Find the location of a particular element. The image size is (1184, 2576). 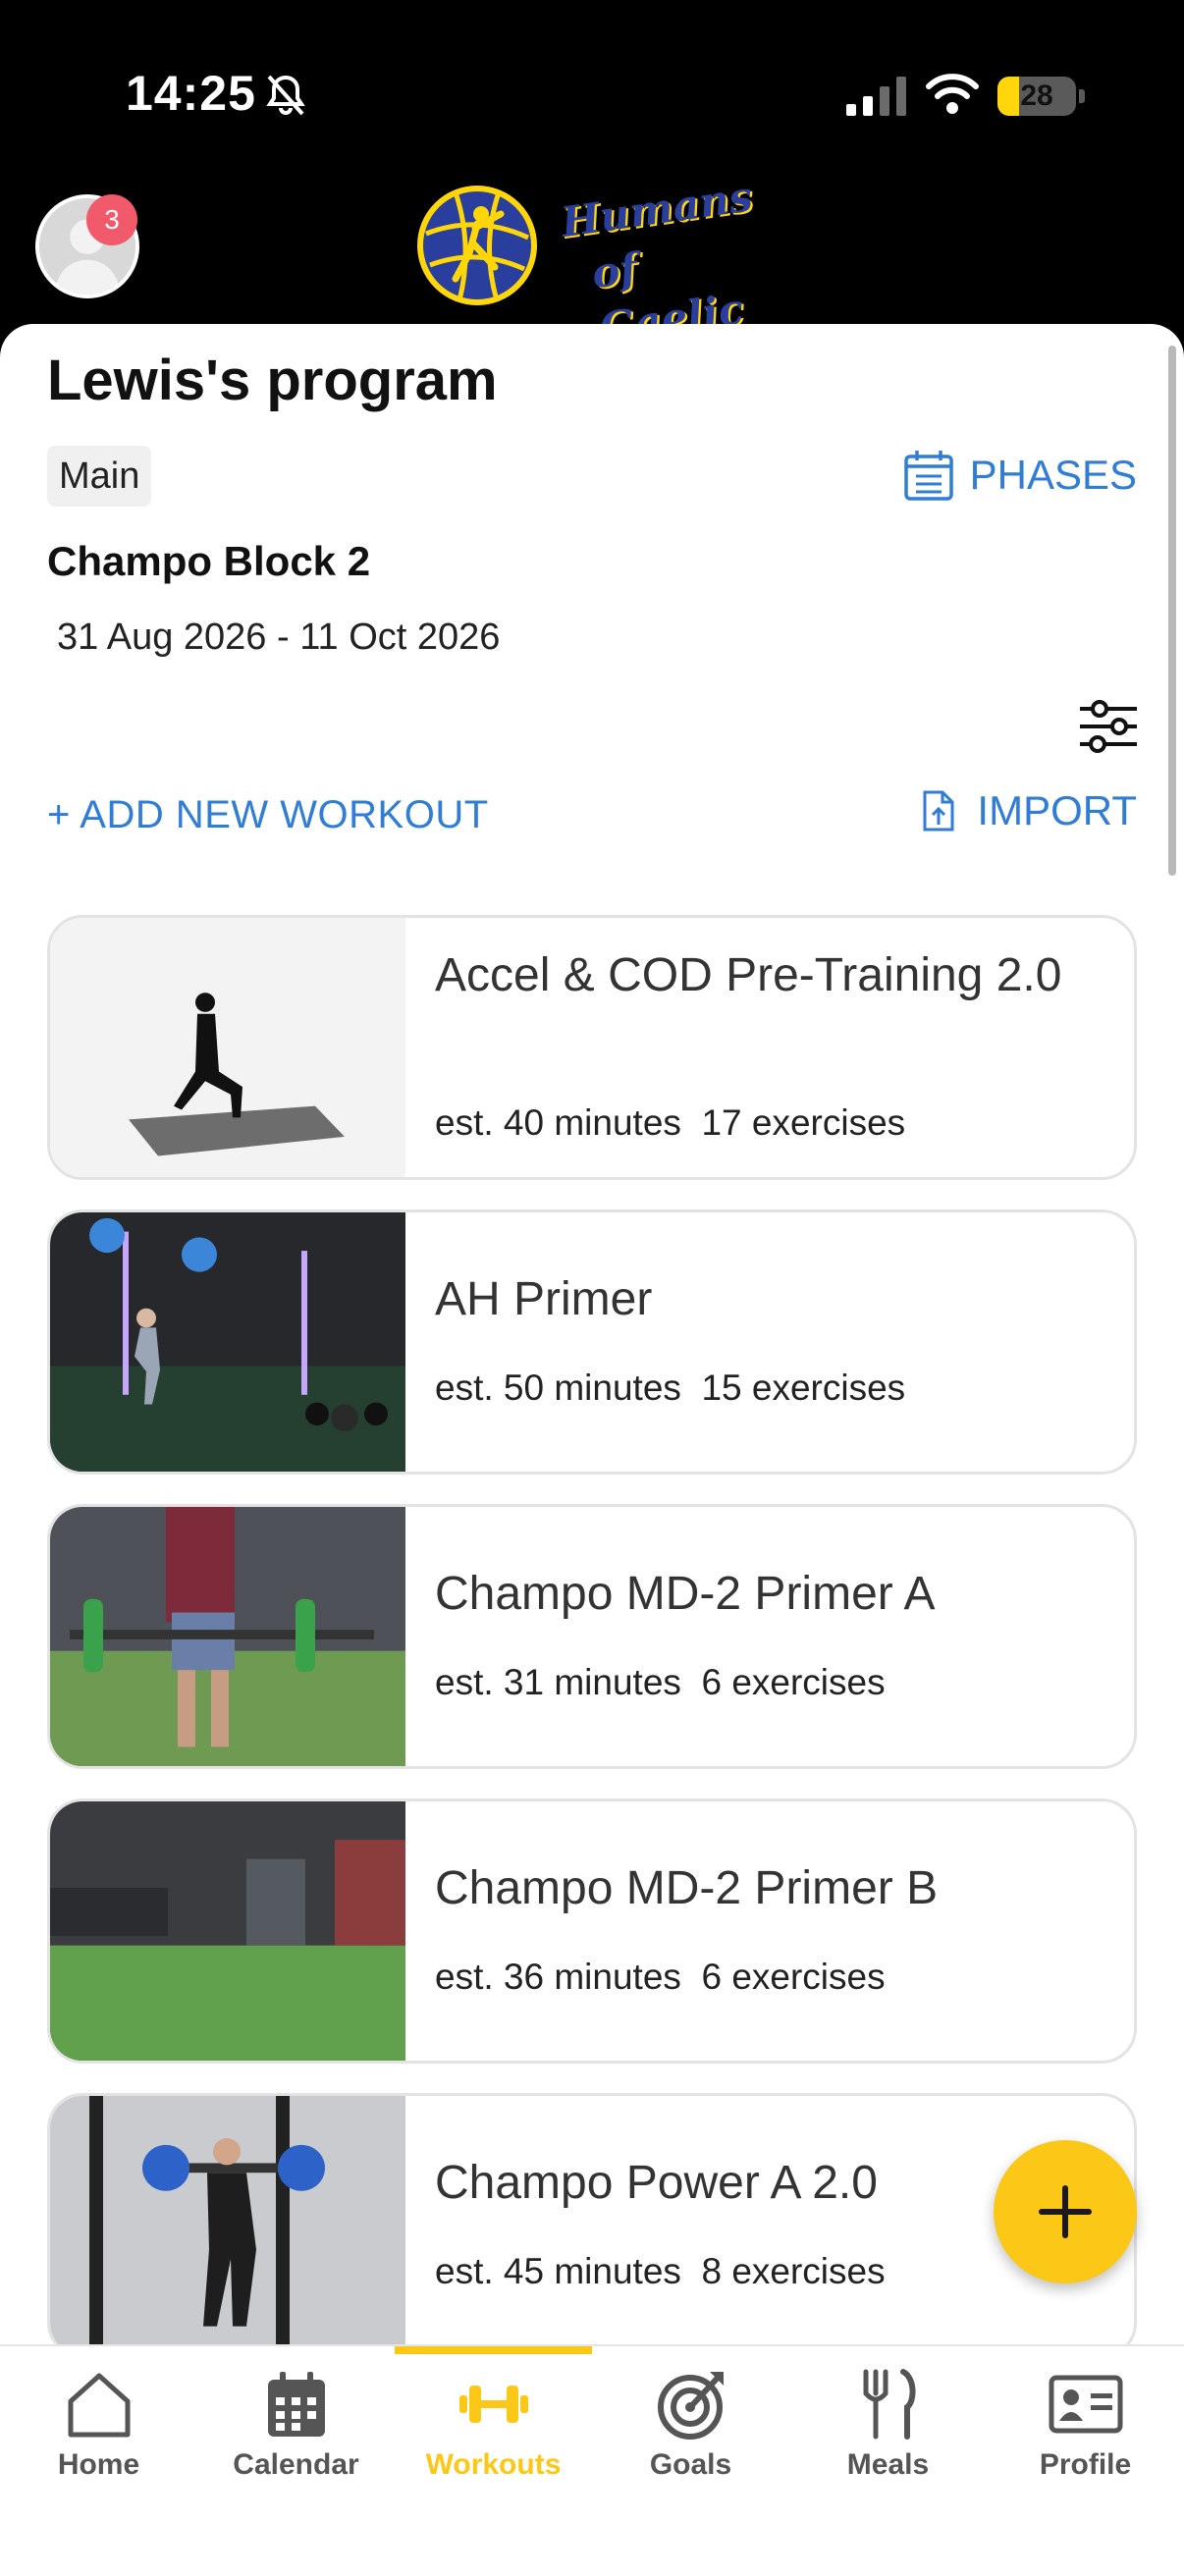

filter-sliders-icon is located at coordinates (1109, 726).